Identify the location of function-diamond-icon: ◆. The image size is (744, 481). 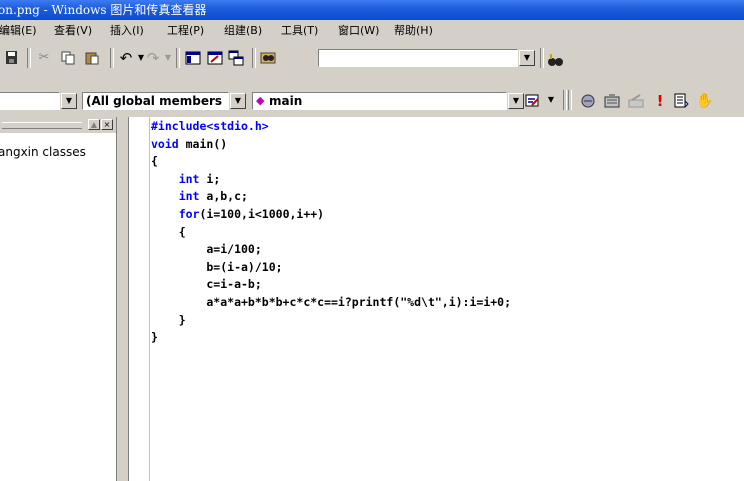
(260, 100).